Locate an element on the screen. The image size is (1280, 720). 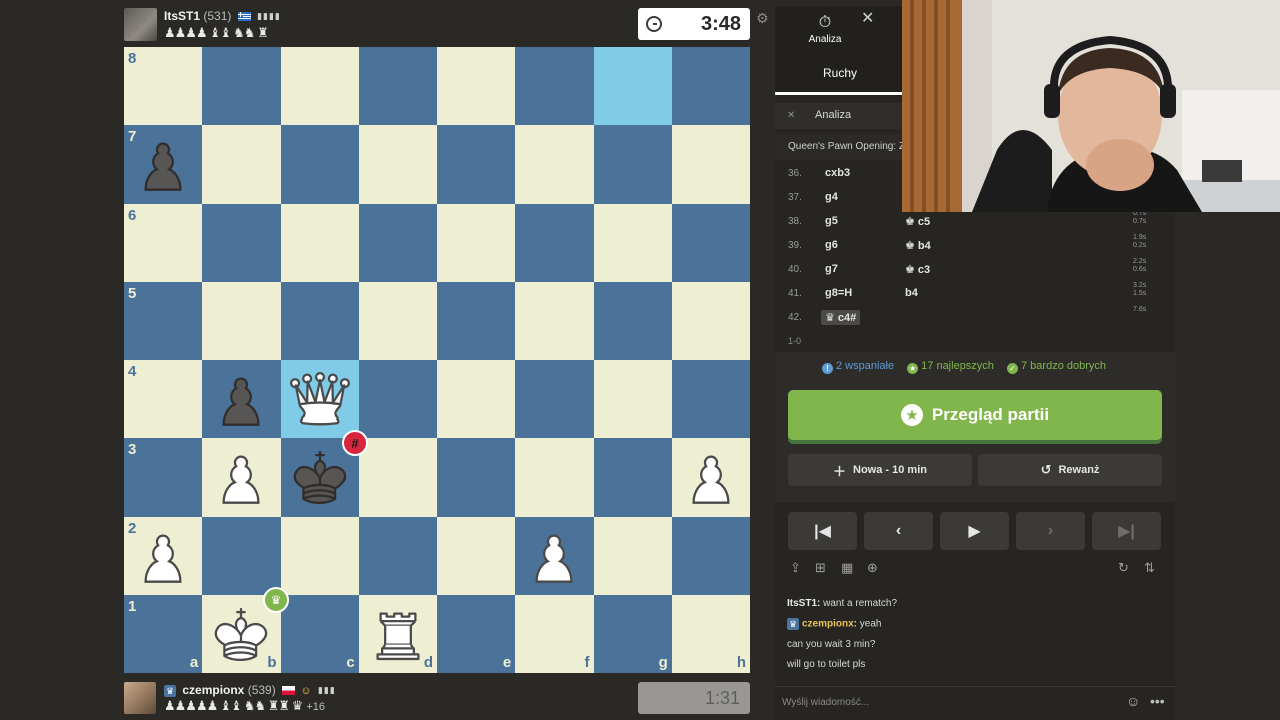
square-d8 is located at coordinates (397, 86).